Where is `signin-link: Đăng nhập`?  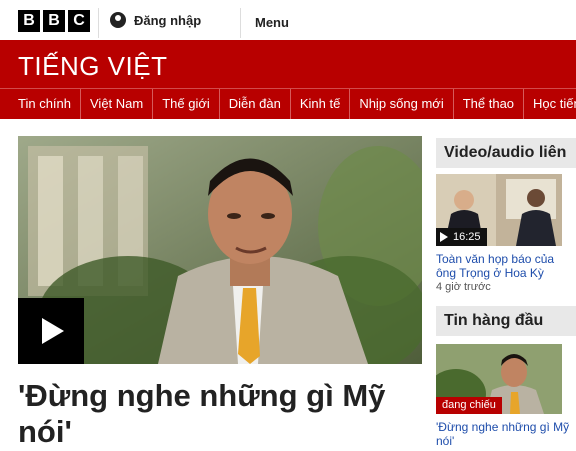
signin-link: Đăng nhập is located at coordinates (155, 20).